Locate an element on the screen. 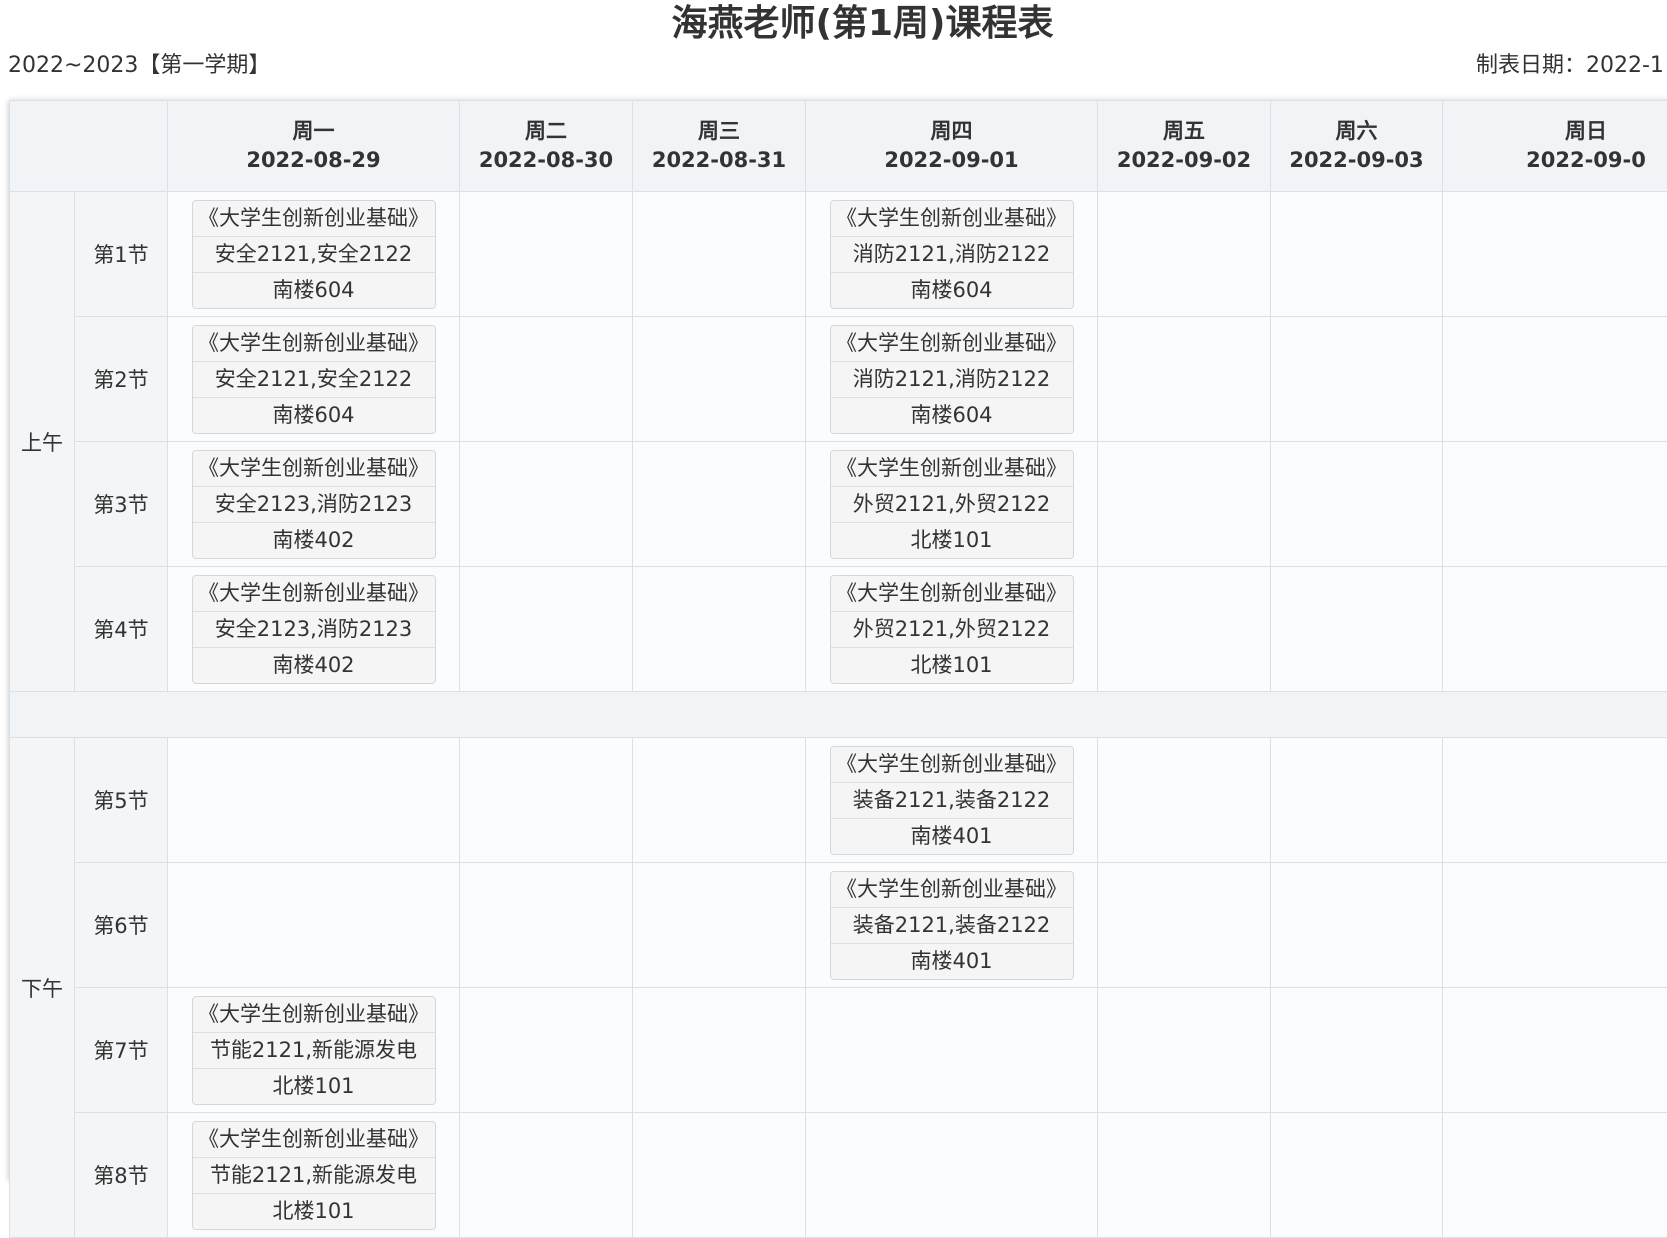 The image size is (1667, 1238). course-room: 南楼401 is located at coordinates (952, 836).